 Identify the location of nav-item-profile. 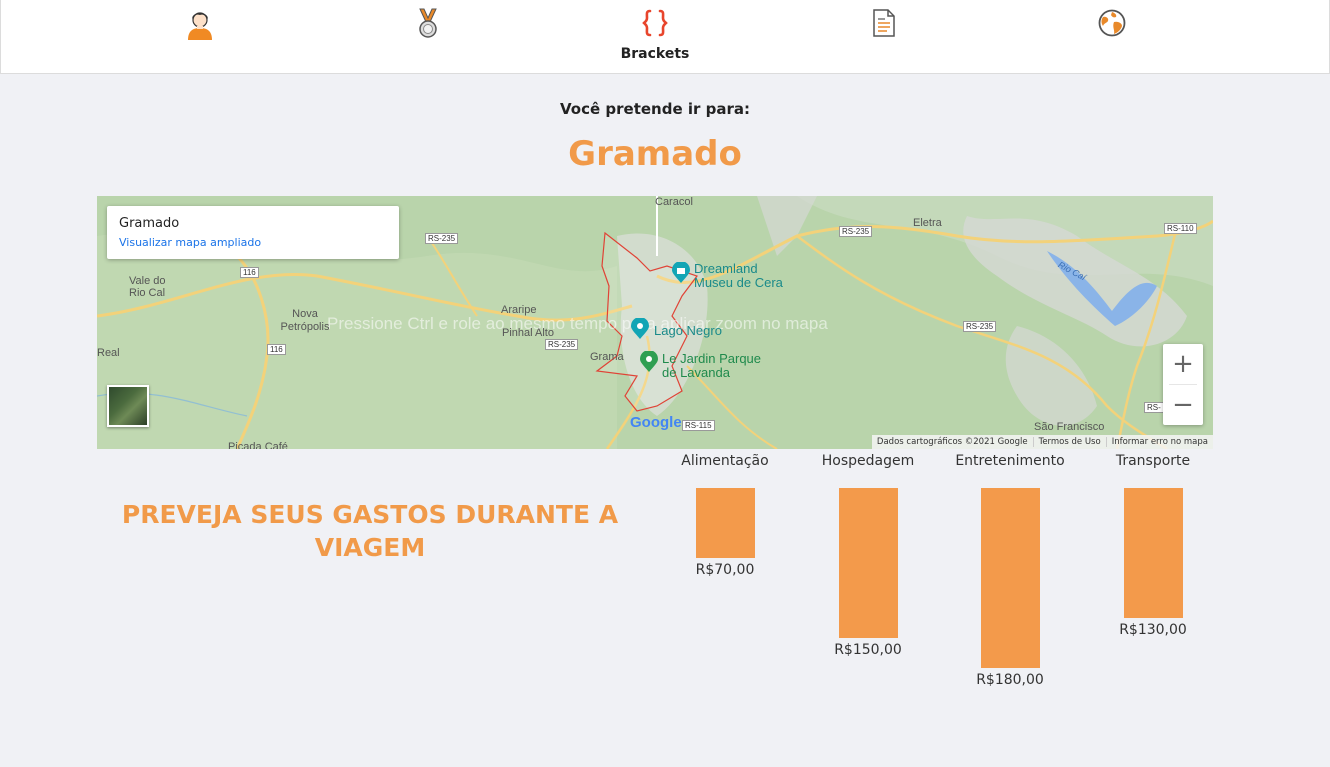
(200, 28).